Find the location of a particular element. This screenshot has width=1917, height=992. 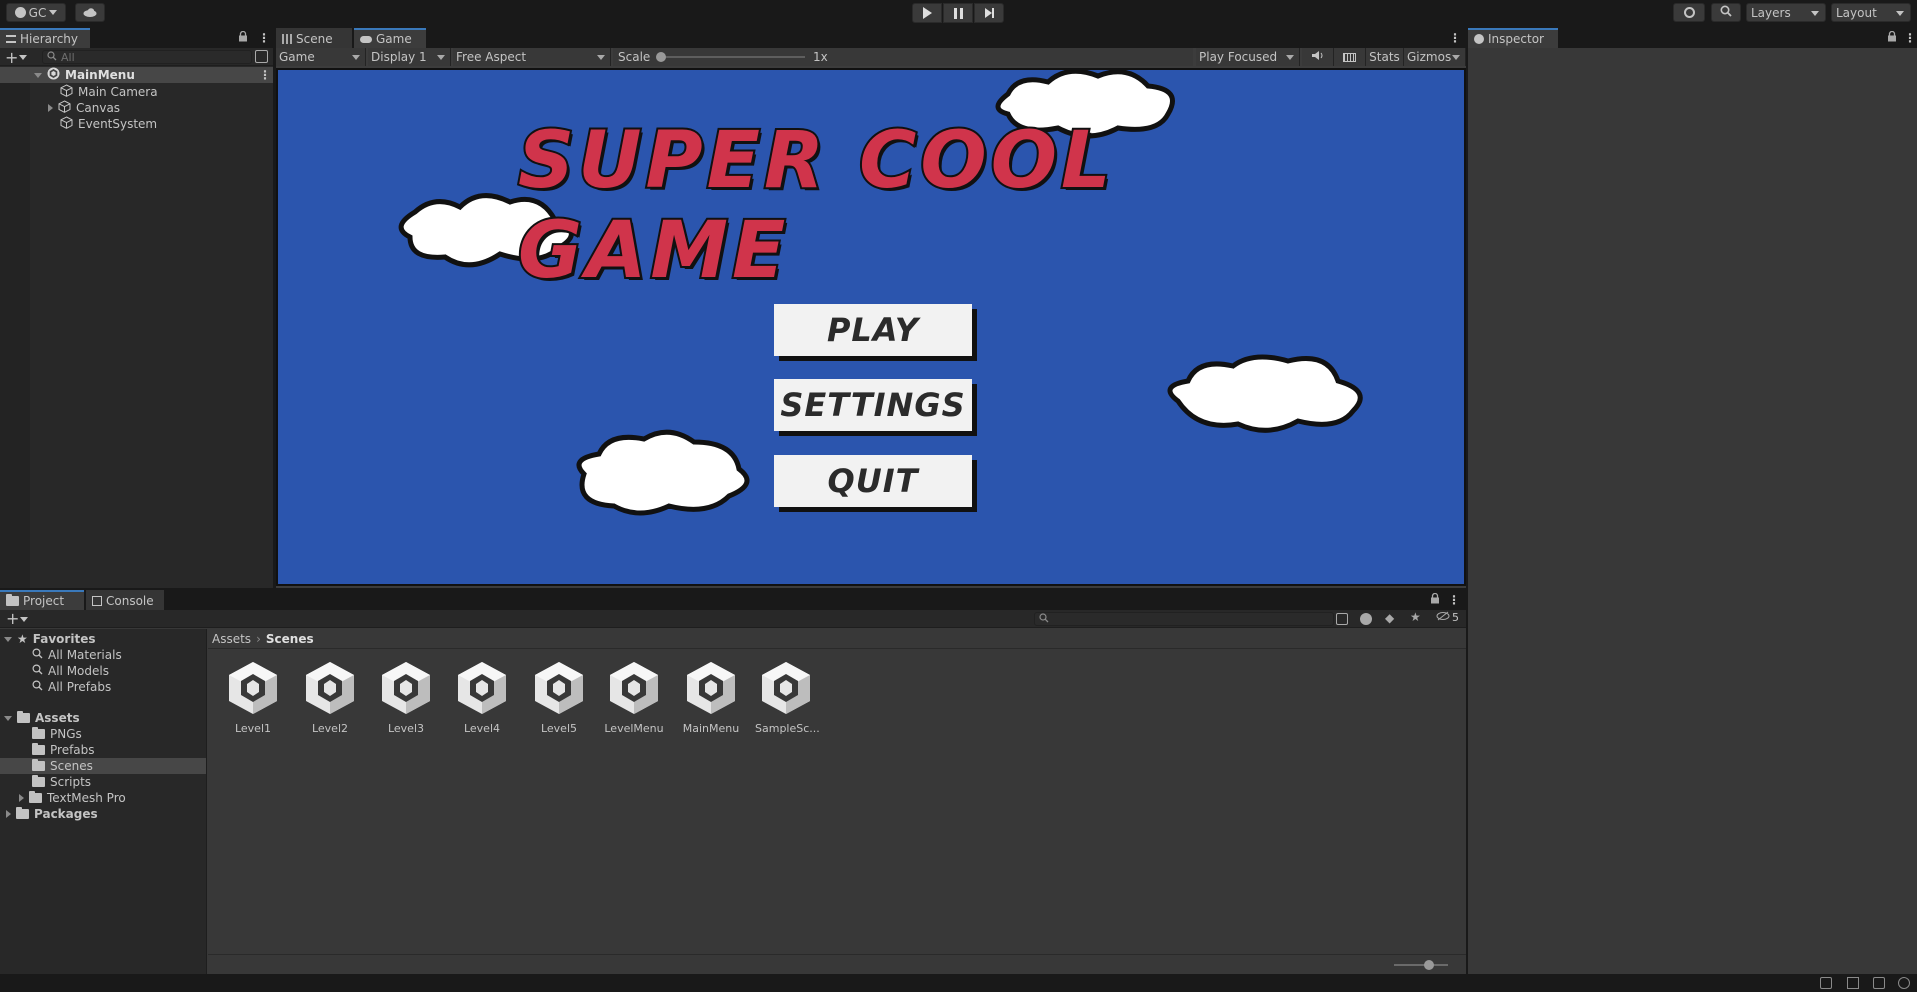

step-button is located at coordinates (989, 13).